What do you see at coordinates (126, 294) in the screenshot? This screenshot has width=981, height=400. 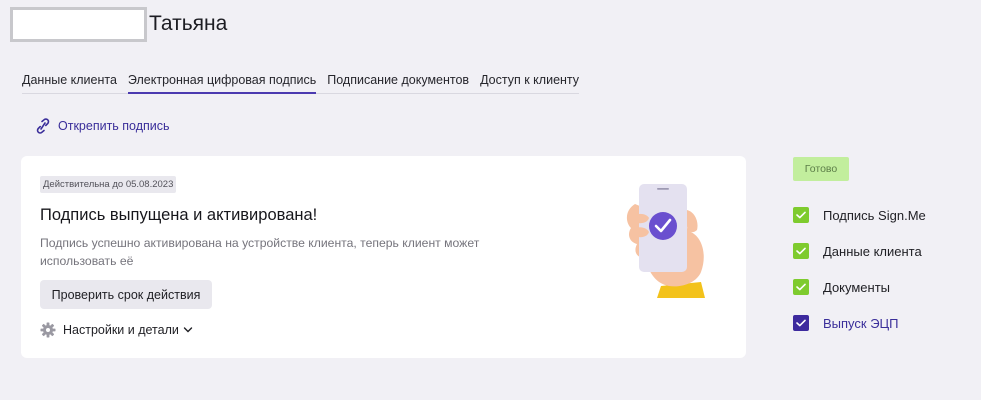 I see `check-validity-button: Проверить срок действия` at bounding box center [126, 294].